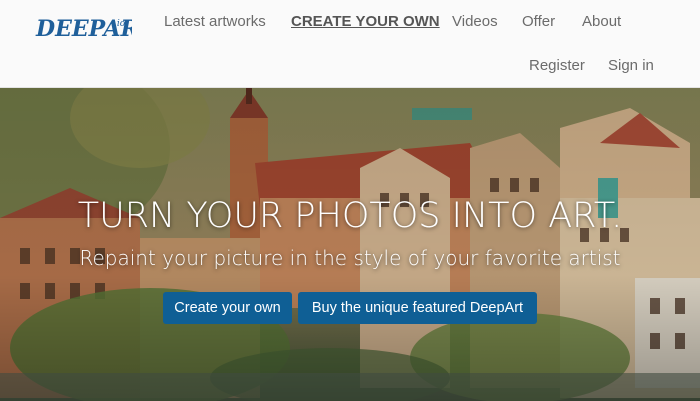  I want to click on register-link: Register, so click(557, 65).